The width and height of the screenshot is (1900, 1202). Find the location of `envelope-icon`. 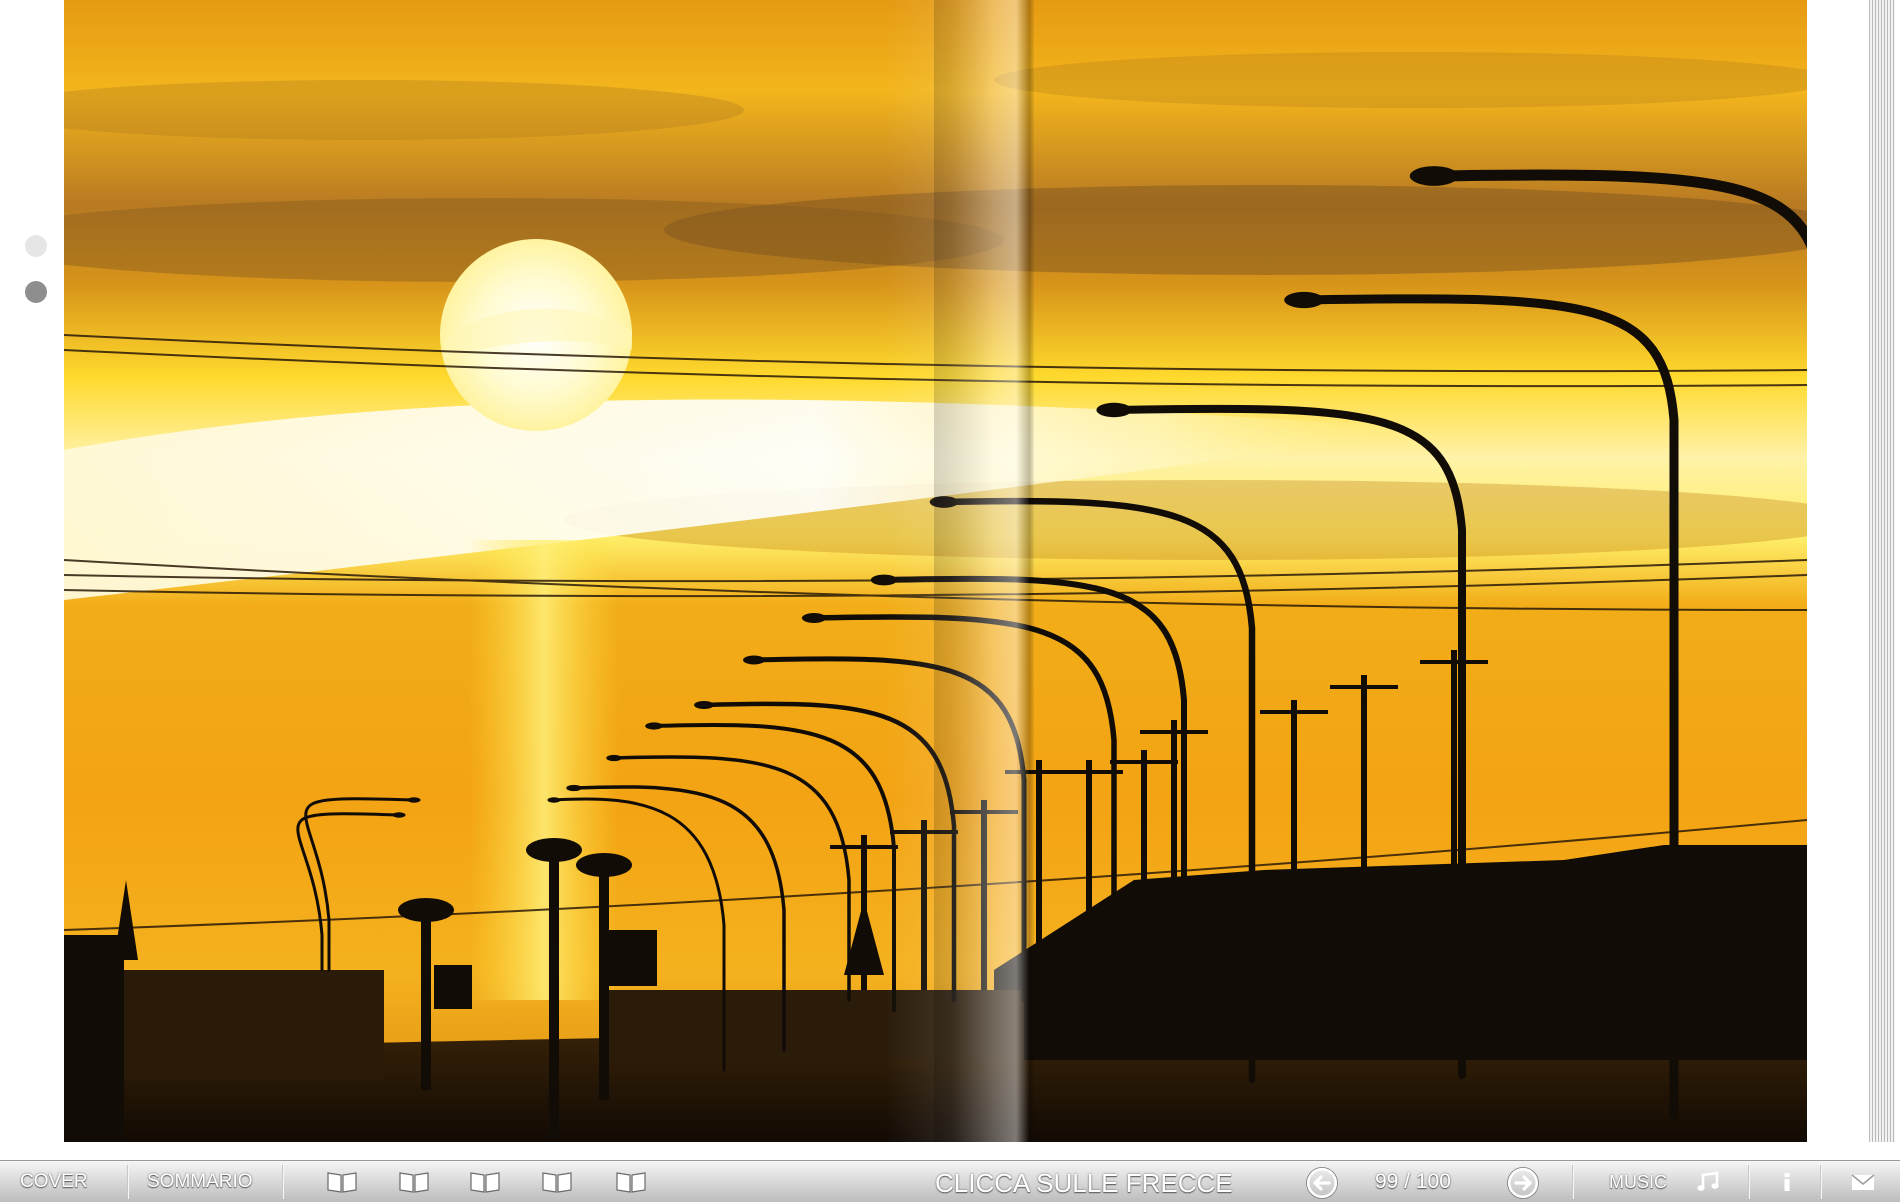

envelope-icon is located at coordinates (1863, 1182).